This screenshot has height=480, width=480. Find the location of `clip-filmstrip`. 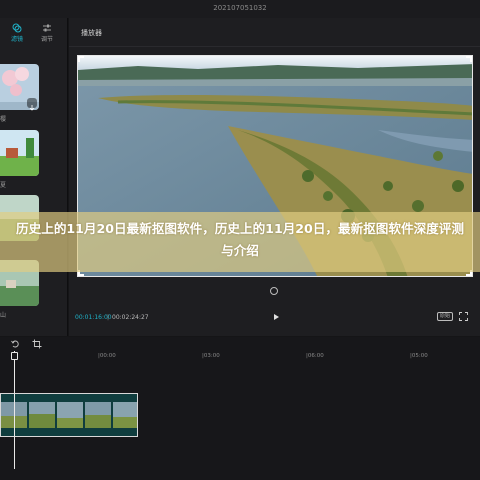

clip-filmstrip is located at coordinates (69, 415).